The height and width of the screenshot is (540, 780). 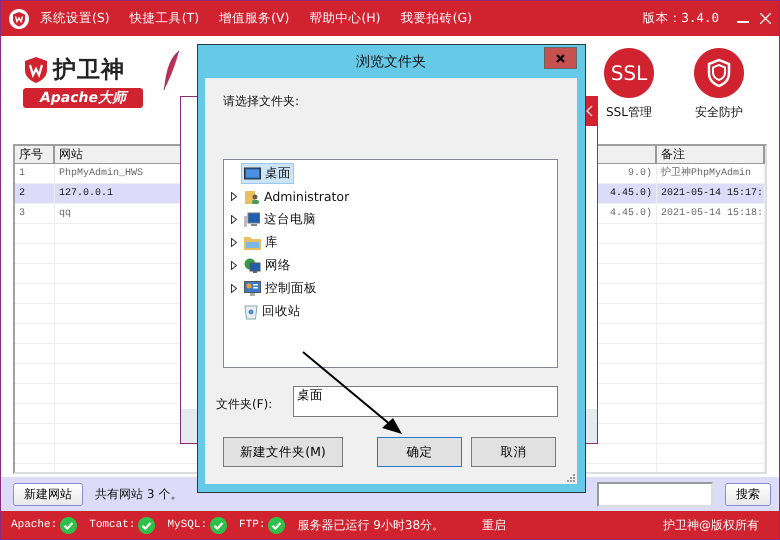 What do you see at coordinates (436, 18) in the screenshot?
I see `menu-item: 我要拍砖(G)` at bounding box center [436, 18].